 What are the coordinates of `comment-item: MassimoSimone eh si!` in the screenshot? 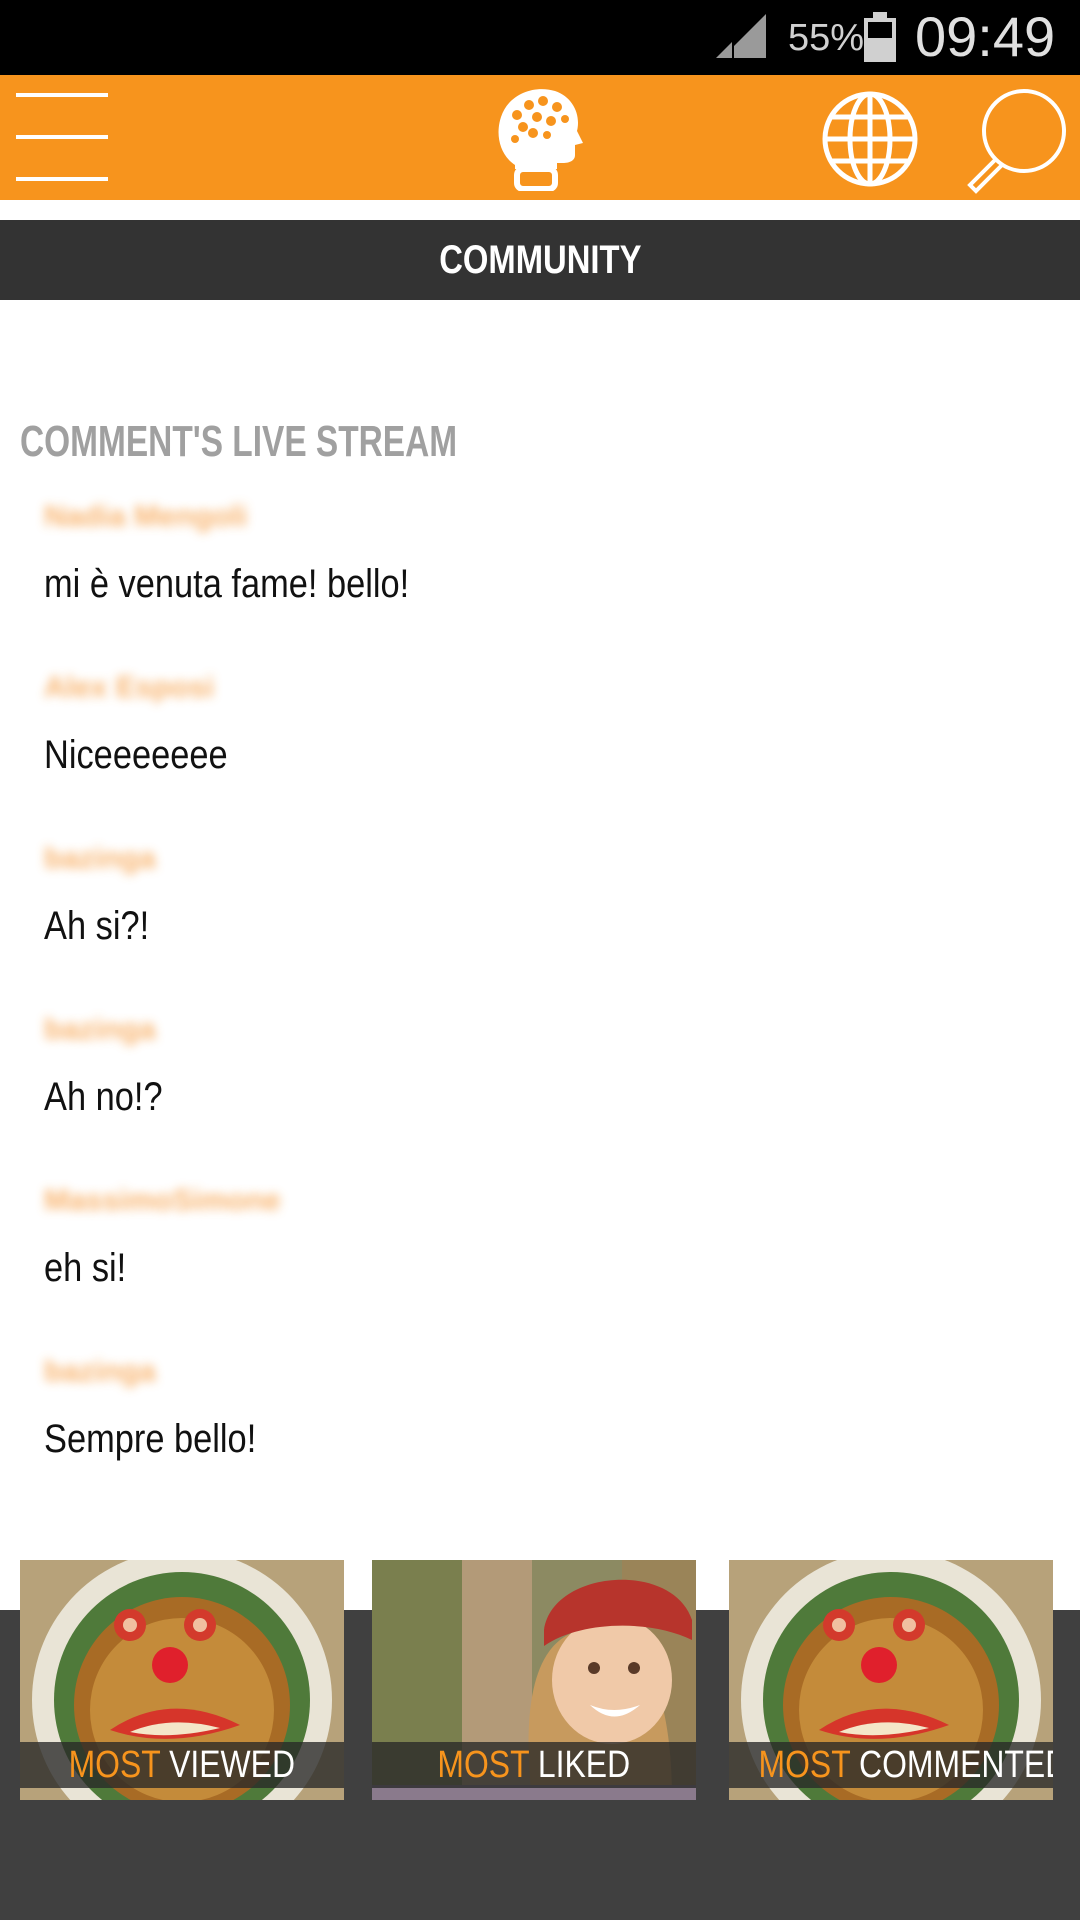 It's located at (162, 1238).